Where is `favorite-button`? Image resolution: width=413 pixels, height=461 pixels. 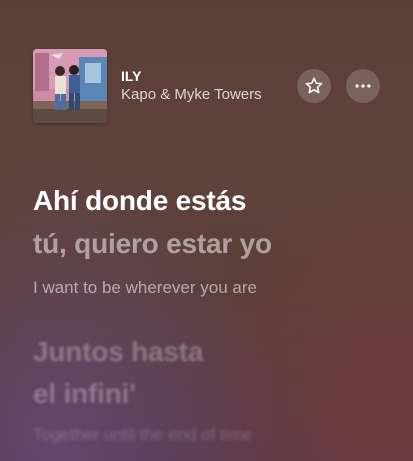
favorite-button is located at coordinates (314, 86).